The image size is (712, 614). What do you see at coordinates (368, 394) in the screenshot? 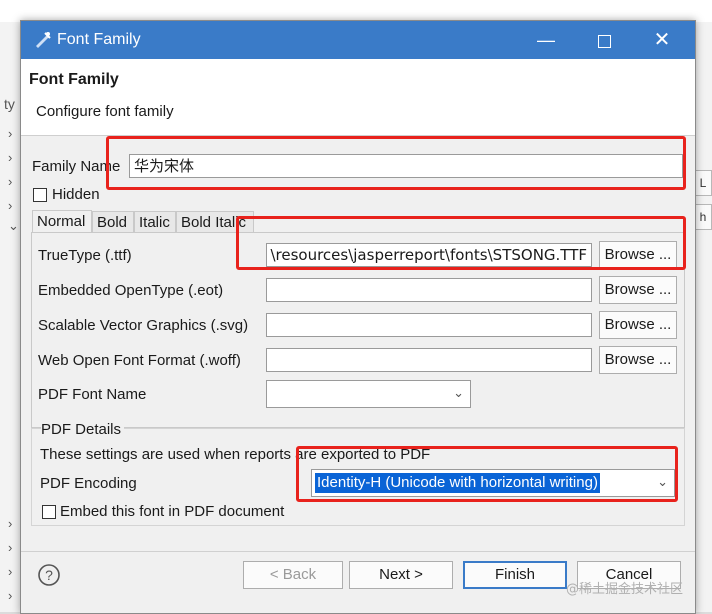
I see `pdf-font-name-select: ⌄` at bounding box center [368, 394].